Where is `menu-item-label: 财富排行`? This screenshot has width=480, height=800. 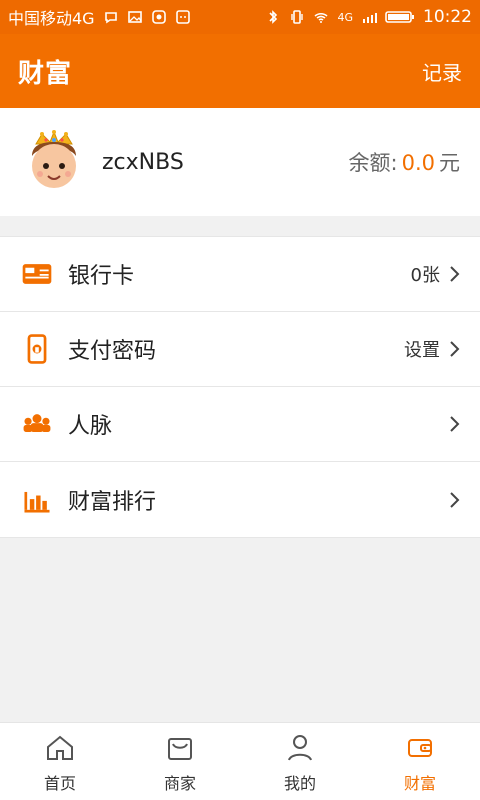 menu-item-label: 财富排行 is located at coordinates (112, 502).